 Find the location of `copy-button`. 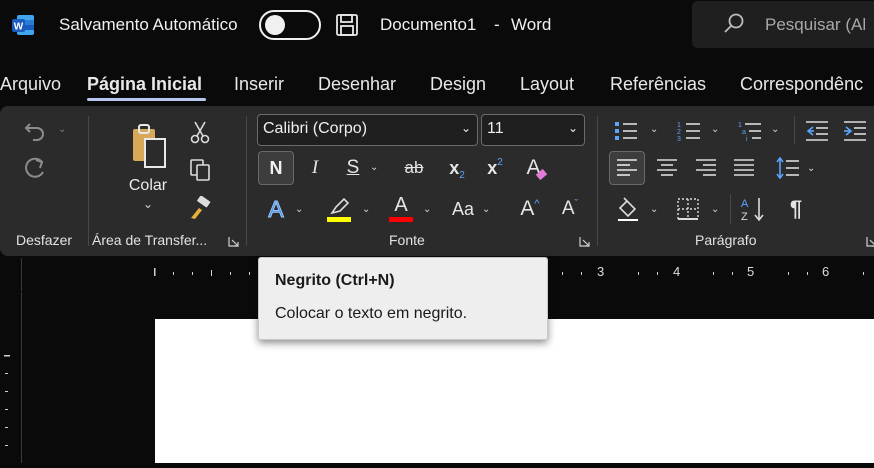

copy-button is located at coordinates (200, 170).